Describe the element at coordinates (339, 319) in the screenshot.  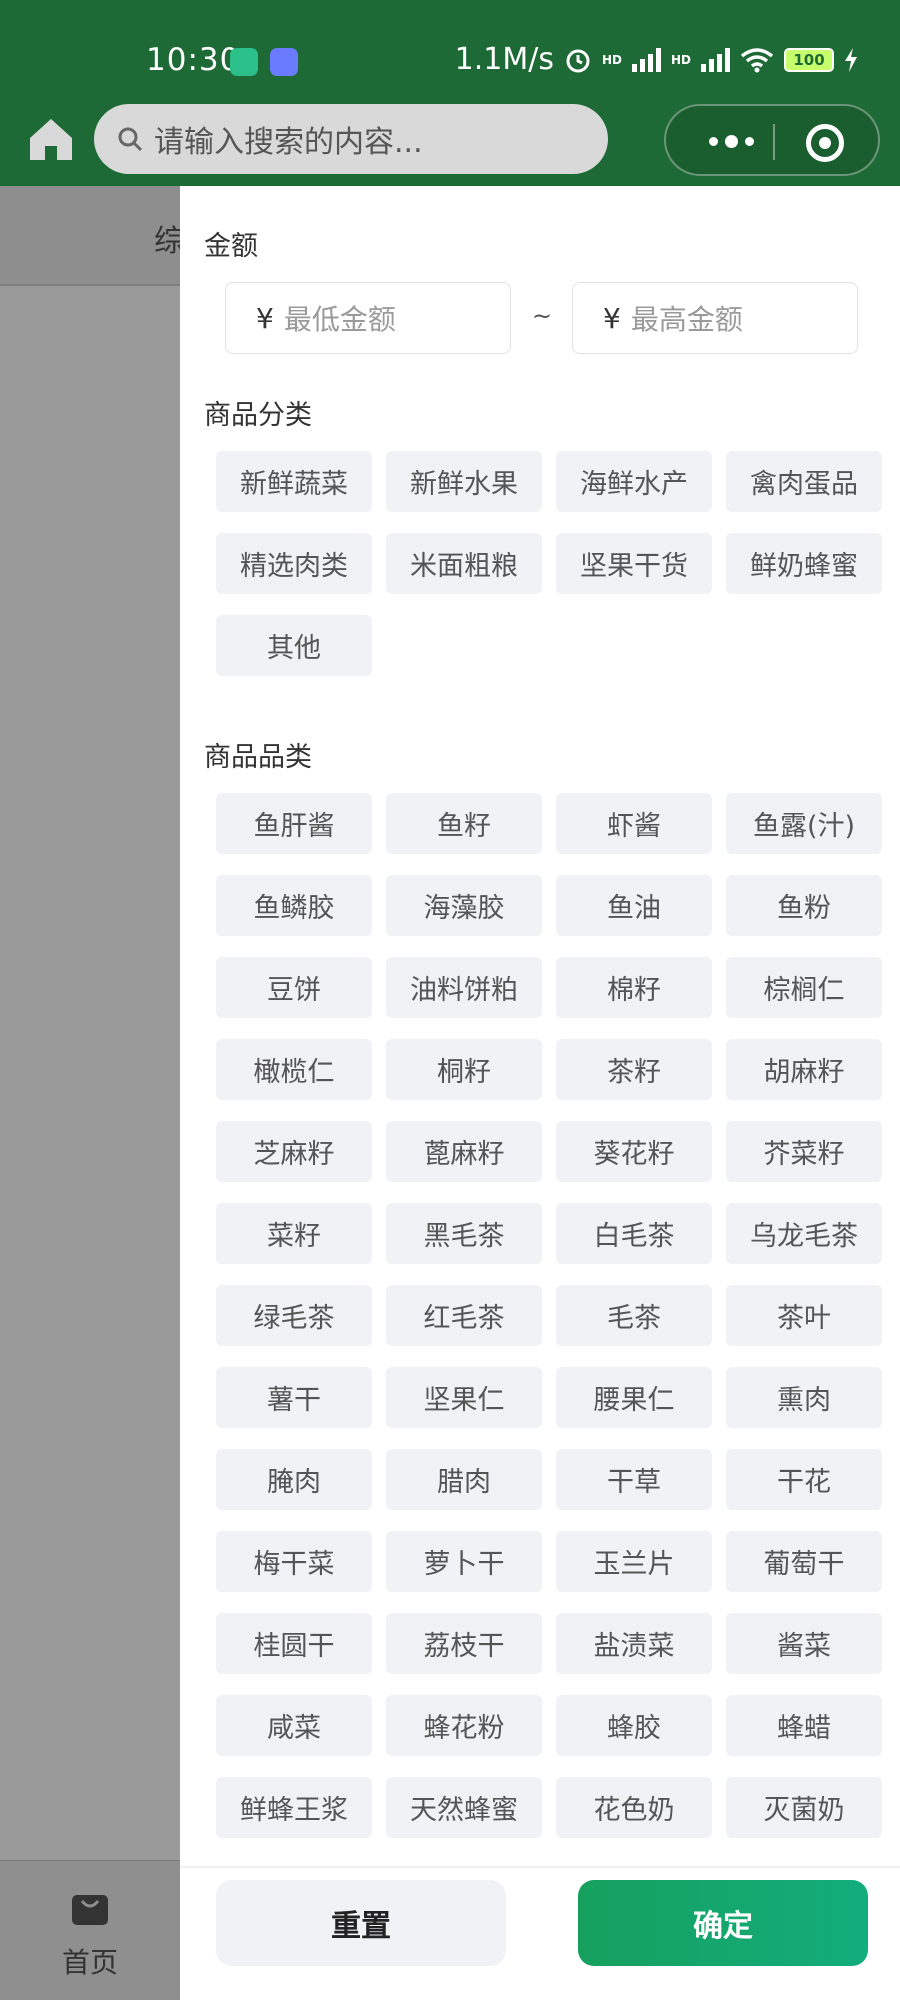
I see `min-amount-placeholder: 最低金额` at that location.